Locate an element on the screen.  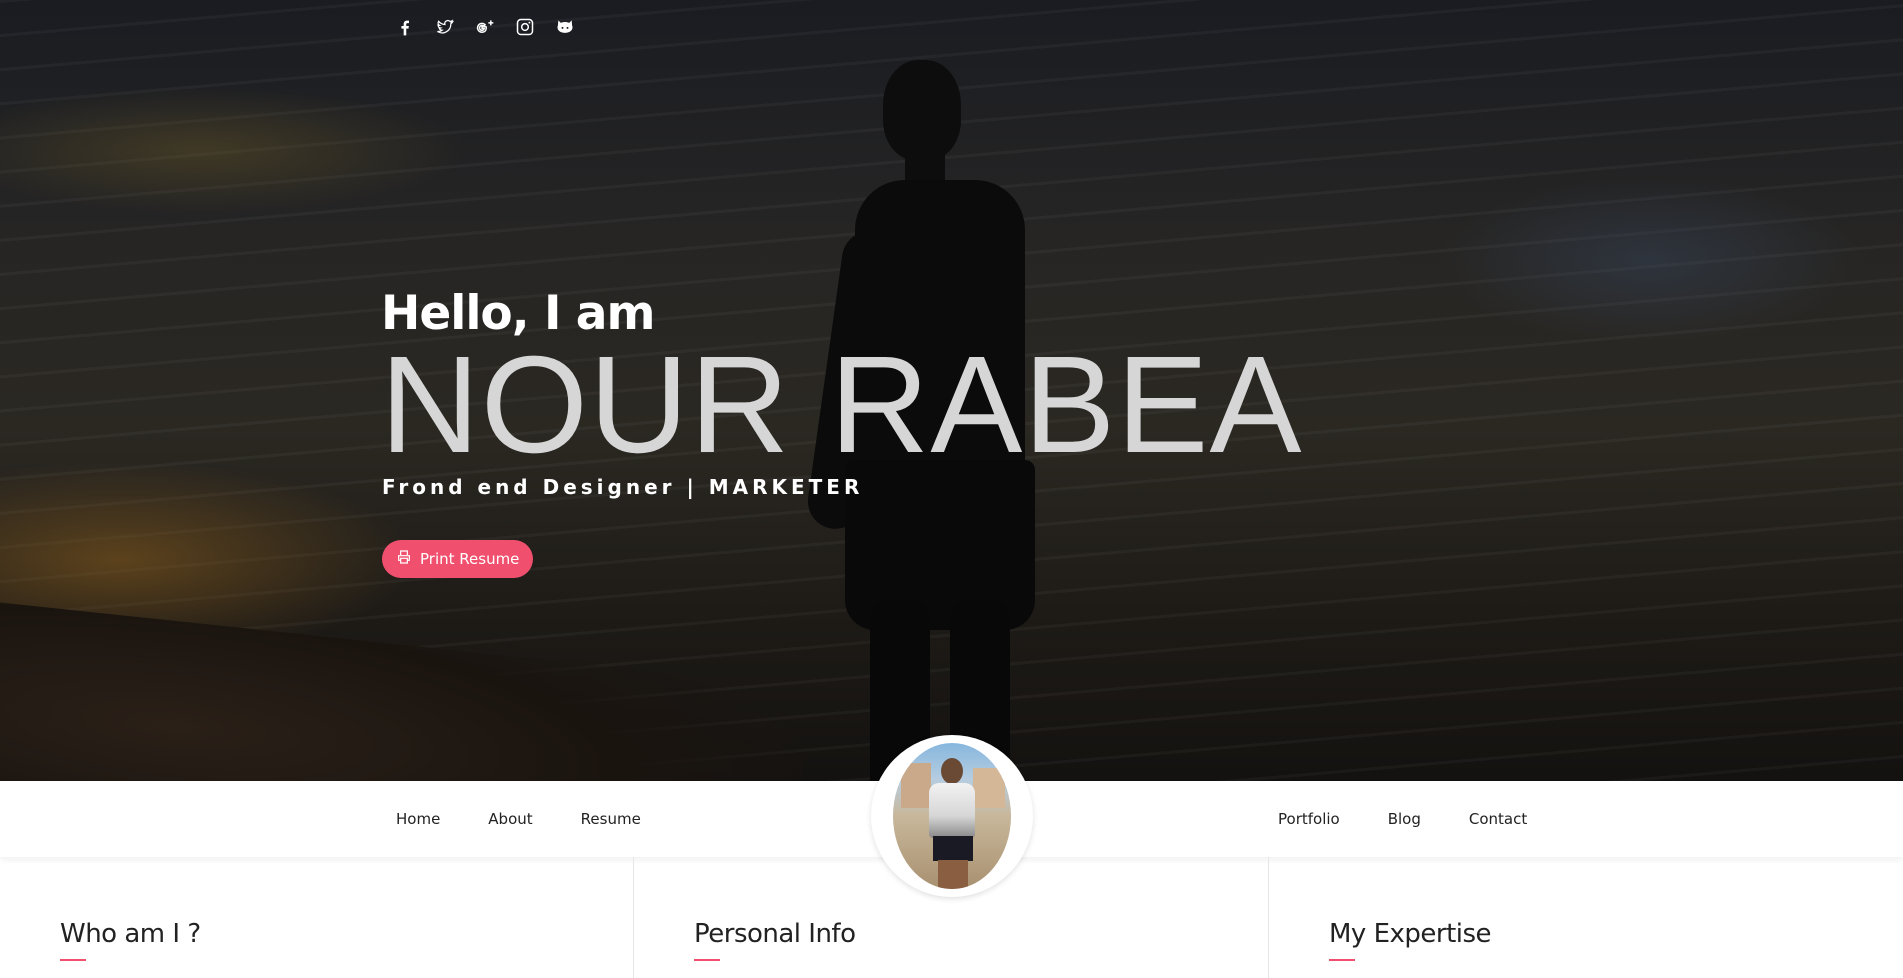
twitter-icon is located at coordinates (445, 27).